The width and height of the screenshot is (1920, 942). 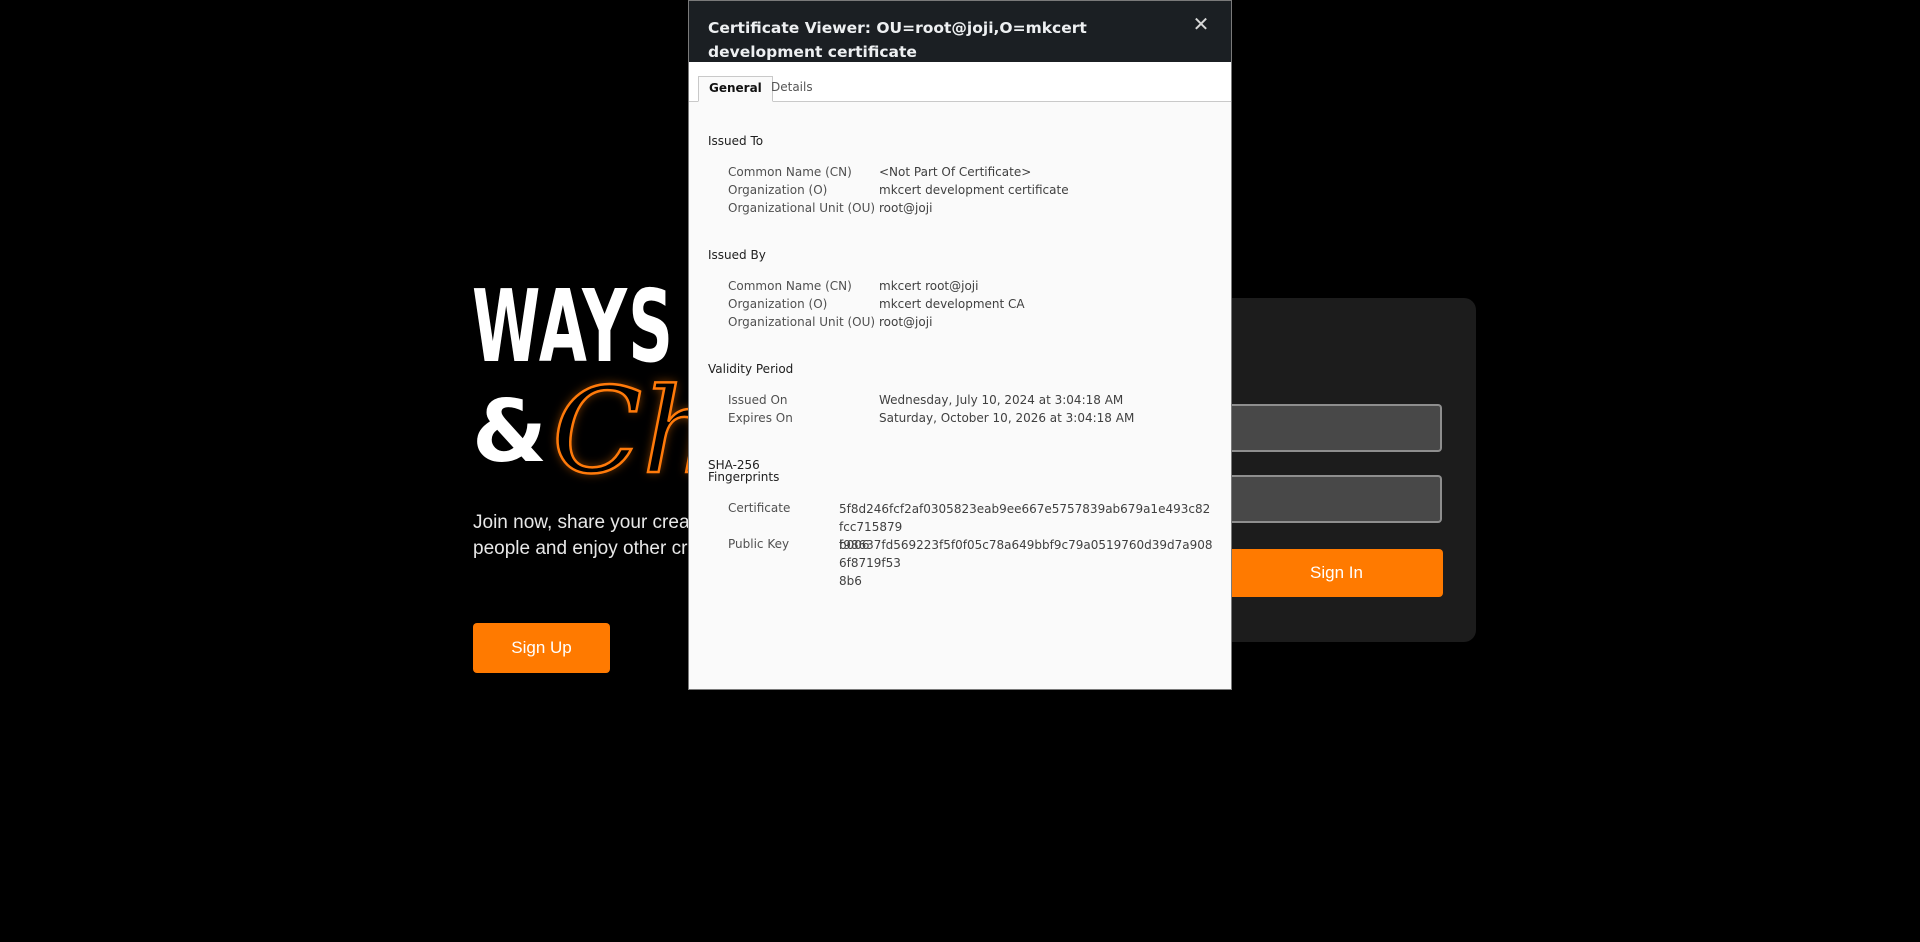 I want to click on section-validity-period: Validity Period, so click(x=751, y=369).